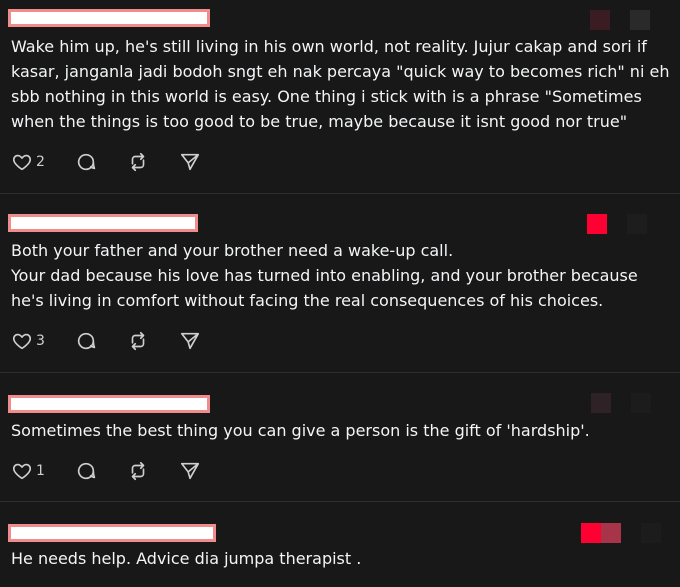  I want to click on action-bar: 2, so click(120, 162).